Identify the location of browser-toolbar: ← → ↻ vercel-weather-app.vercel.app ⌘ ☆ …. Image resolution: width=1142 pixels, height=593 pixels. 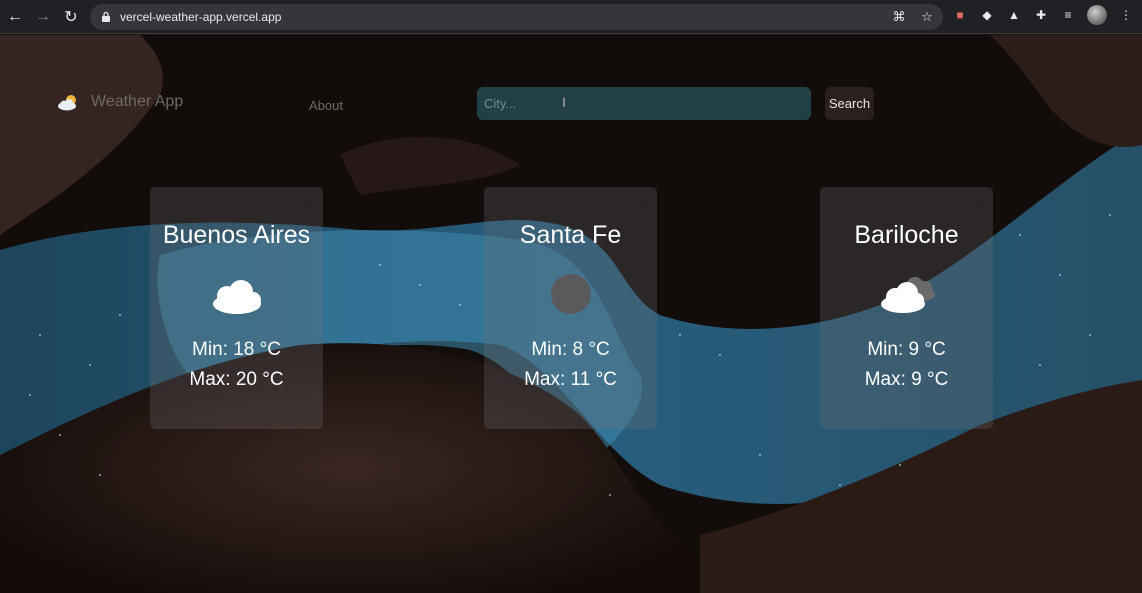
(571, 17).